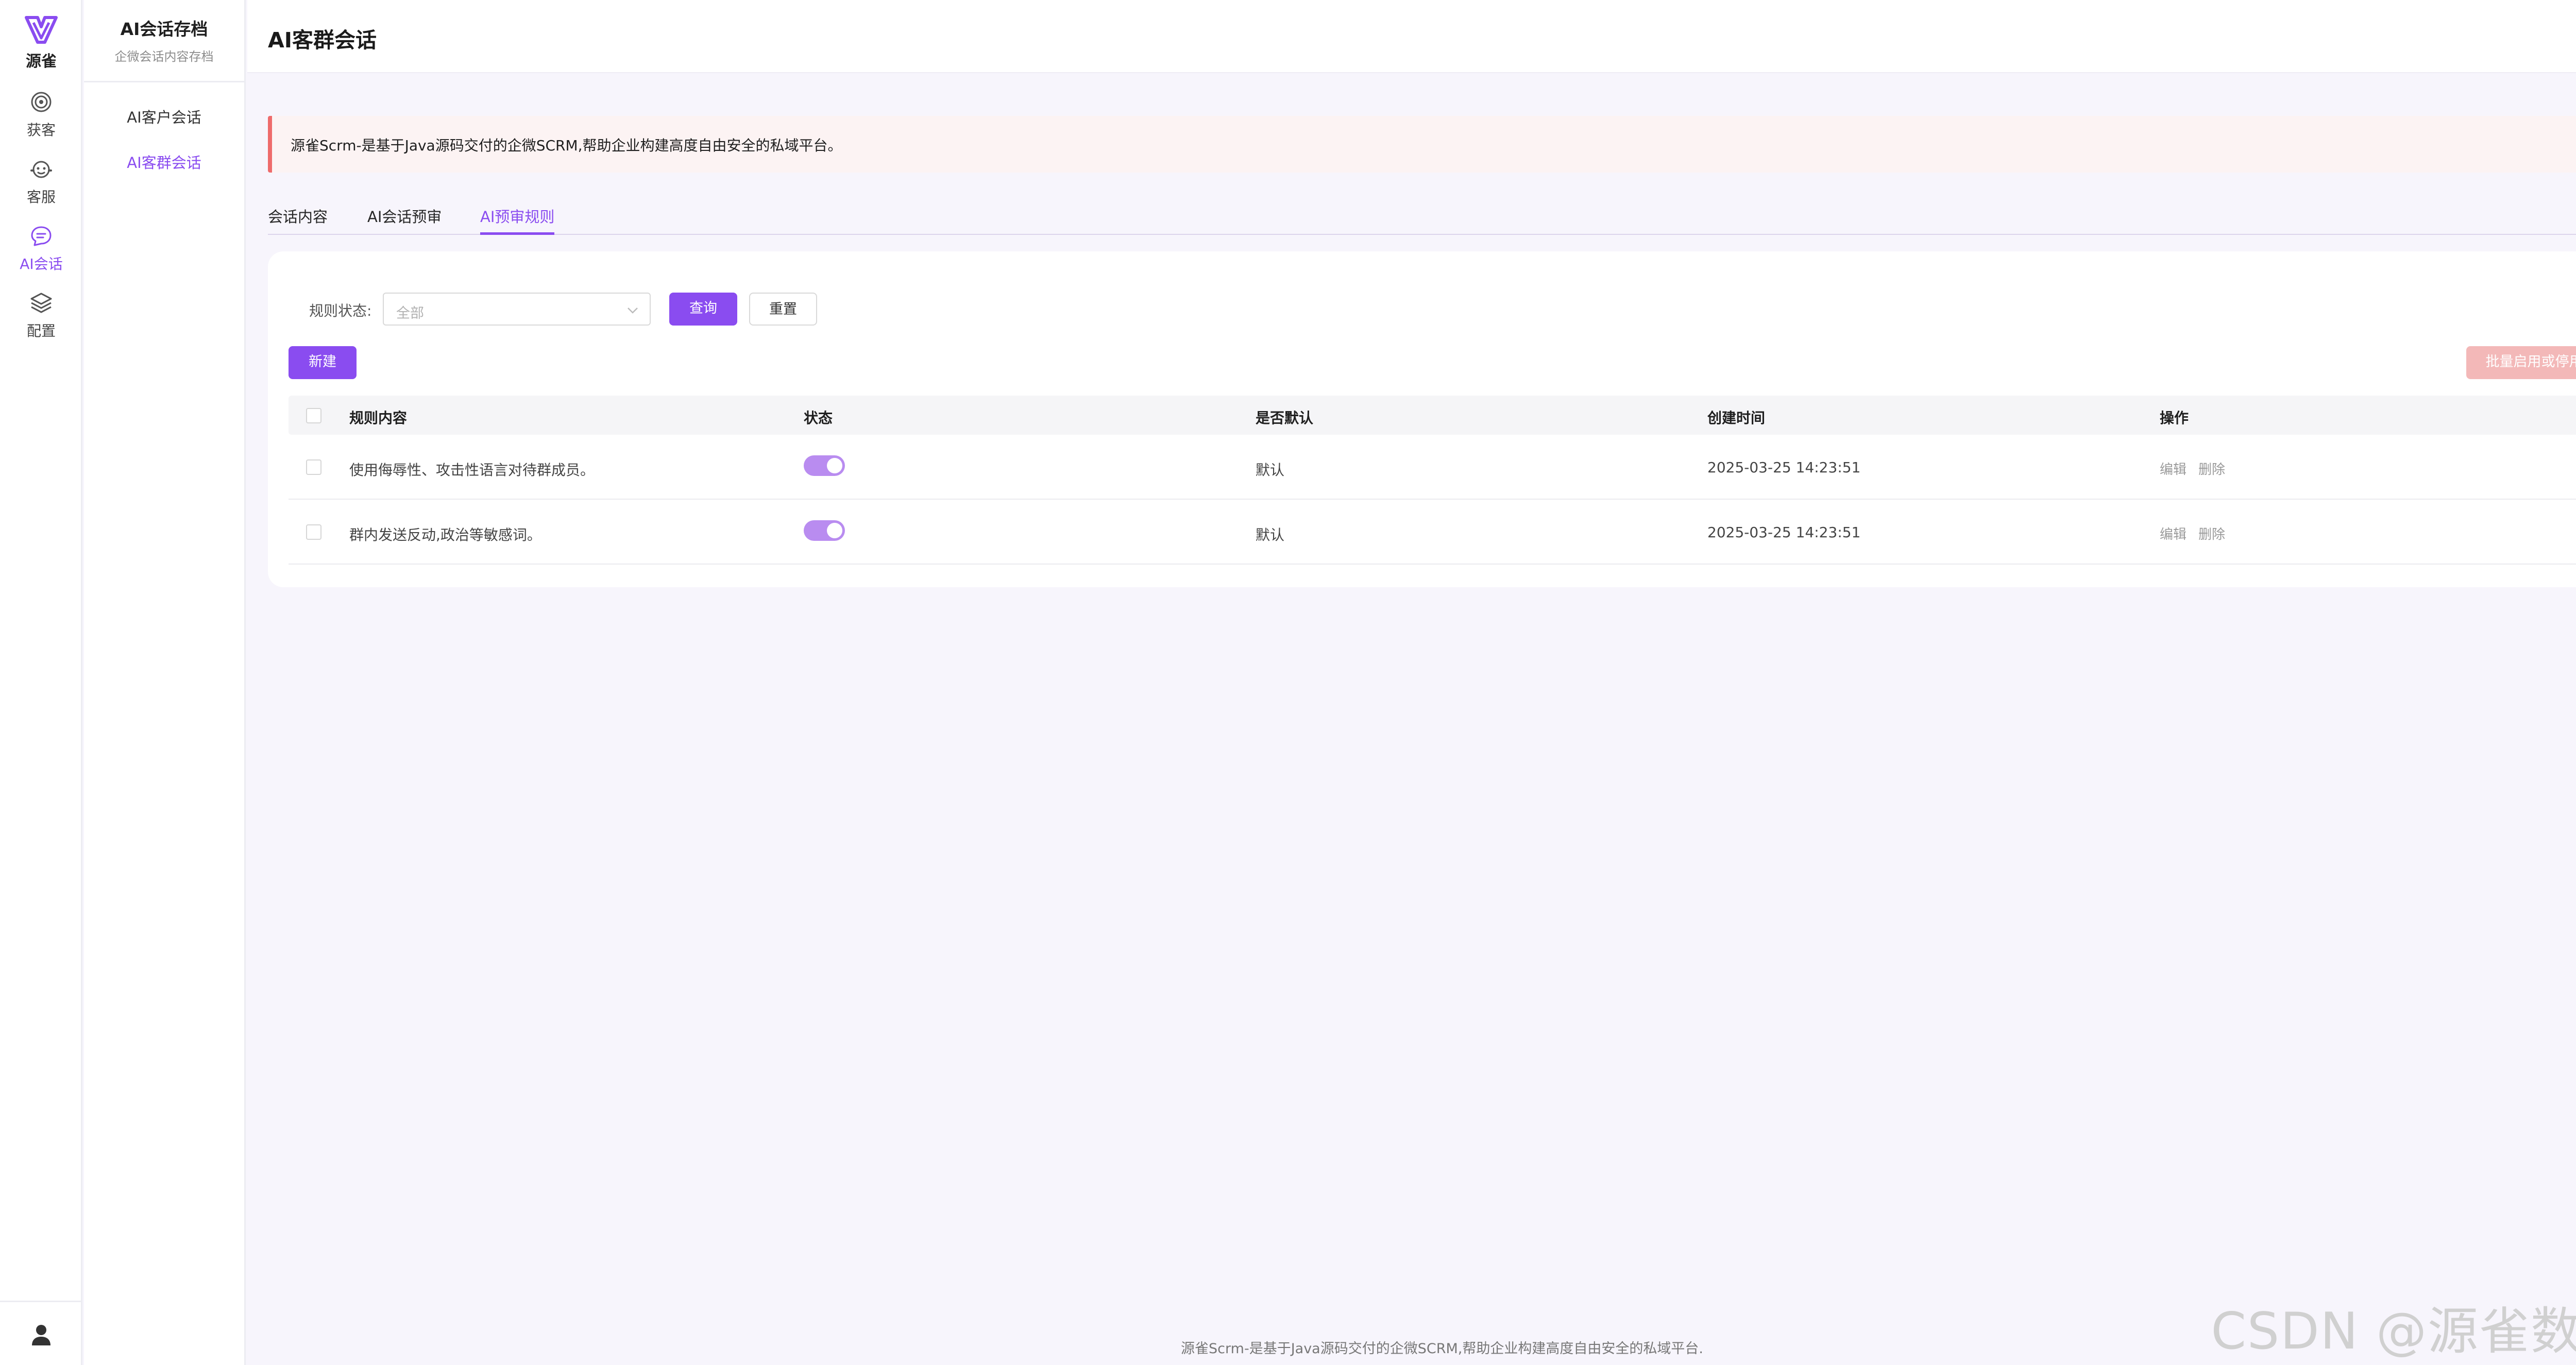  What do you see at coordinates (41, 319) in the screenshot?
I see `rail-item-config: 配置` at bounding box center [41, 319].